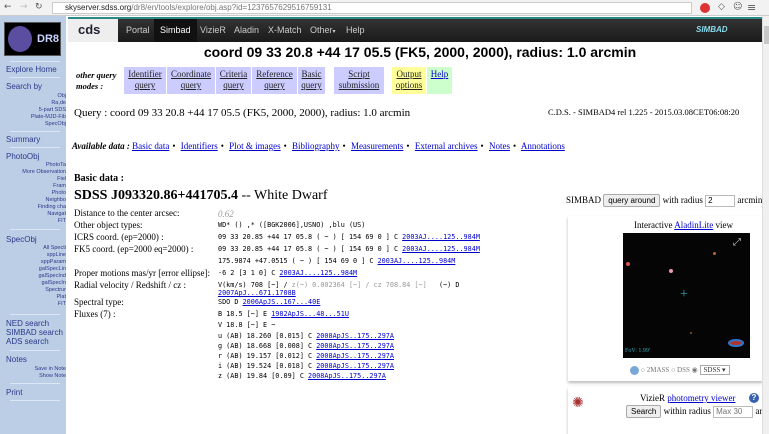 Image resolution: width=769 pixels, height=434 pixels. Describe the element at coordinates (285, 30) in the screenshot. I see `menu-xmatch: X-Match` at that location.